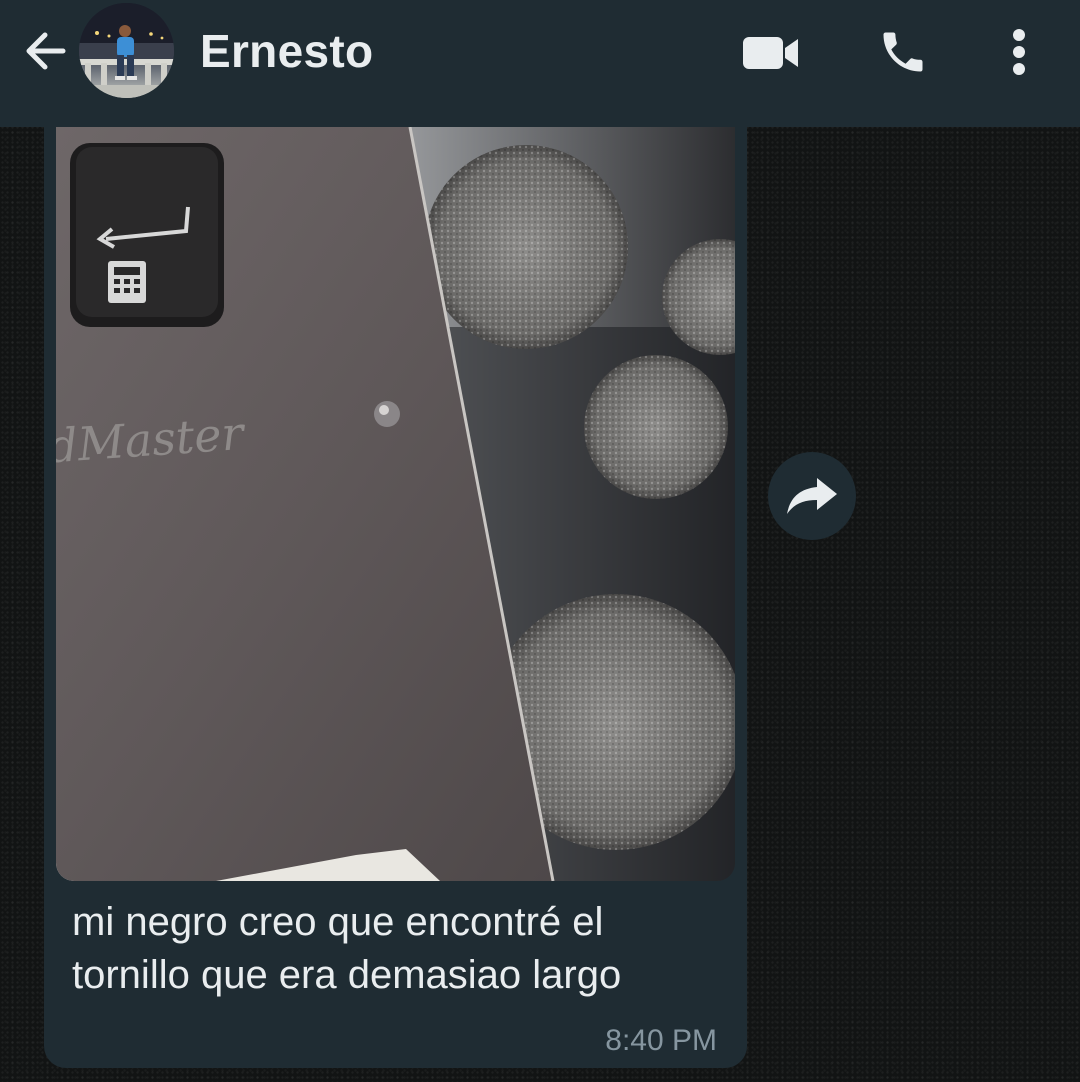 The width and height of the screenshot is (1080, 1082). I want to click on phone-icon, so click(903, 52).